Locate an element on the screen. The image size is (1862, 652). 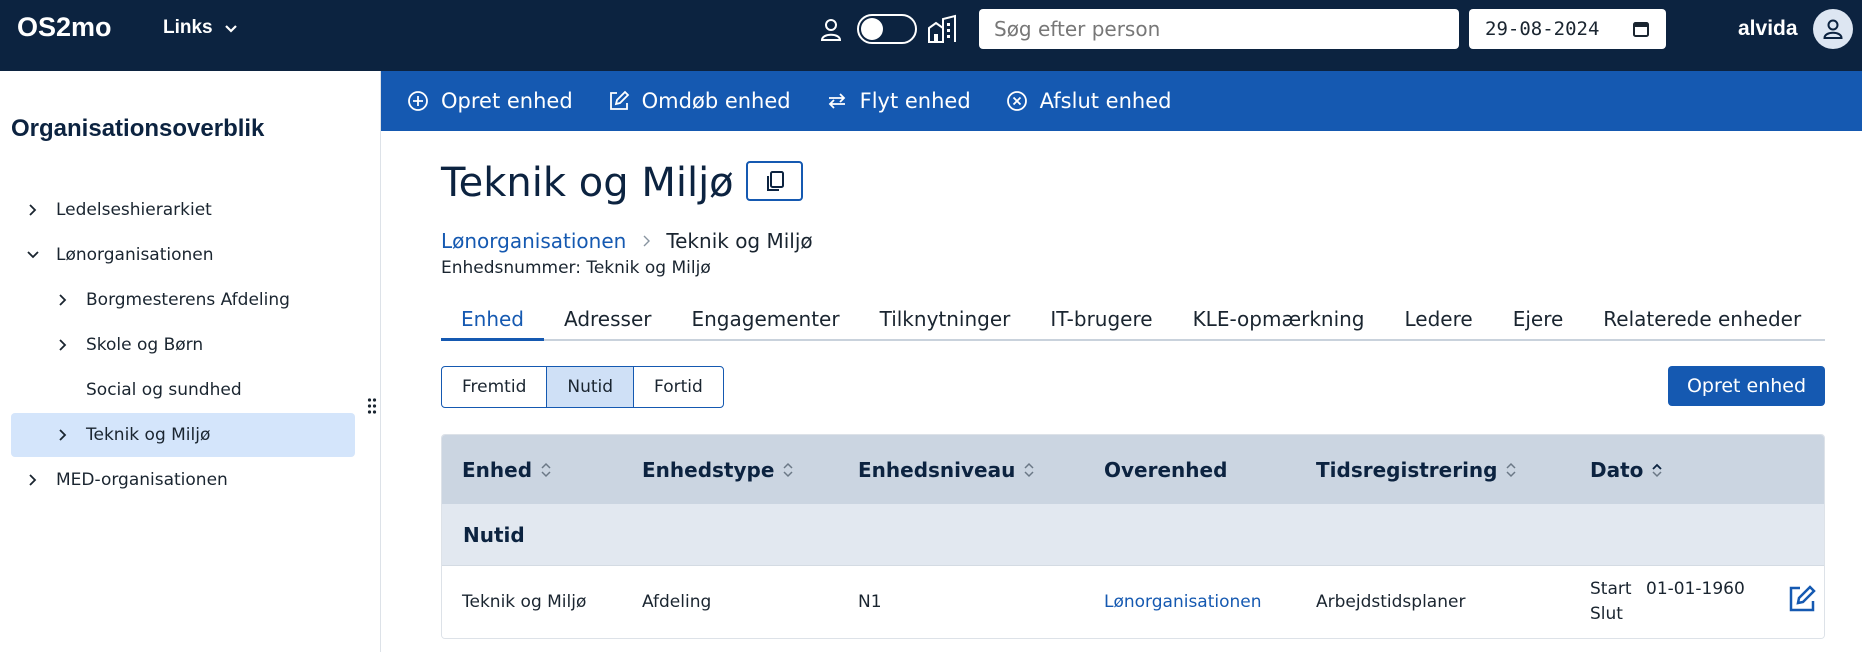
column-label: Overenhed is located at coordinates (1166, 469).